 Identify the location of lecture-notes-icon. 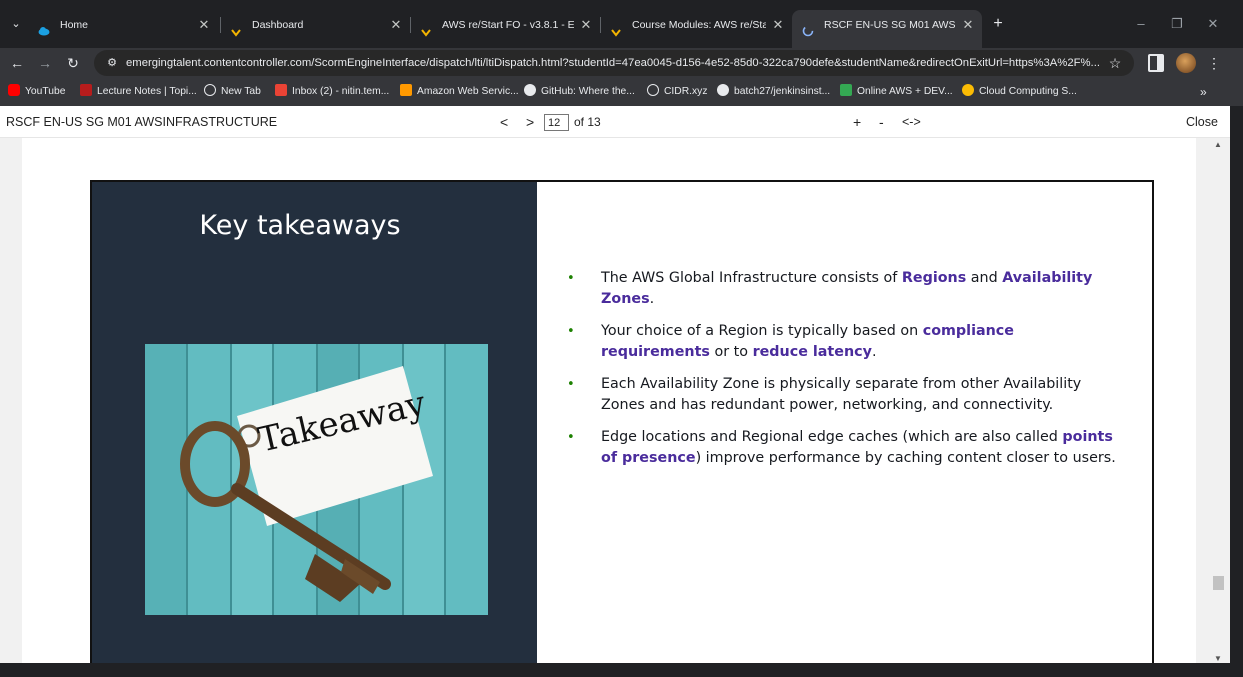
(86, 90).